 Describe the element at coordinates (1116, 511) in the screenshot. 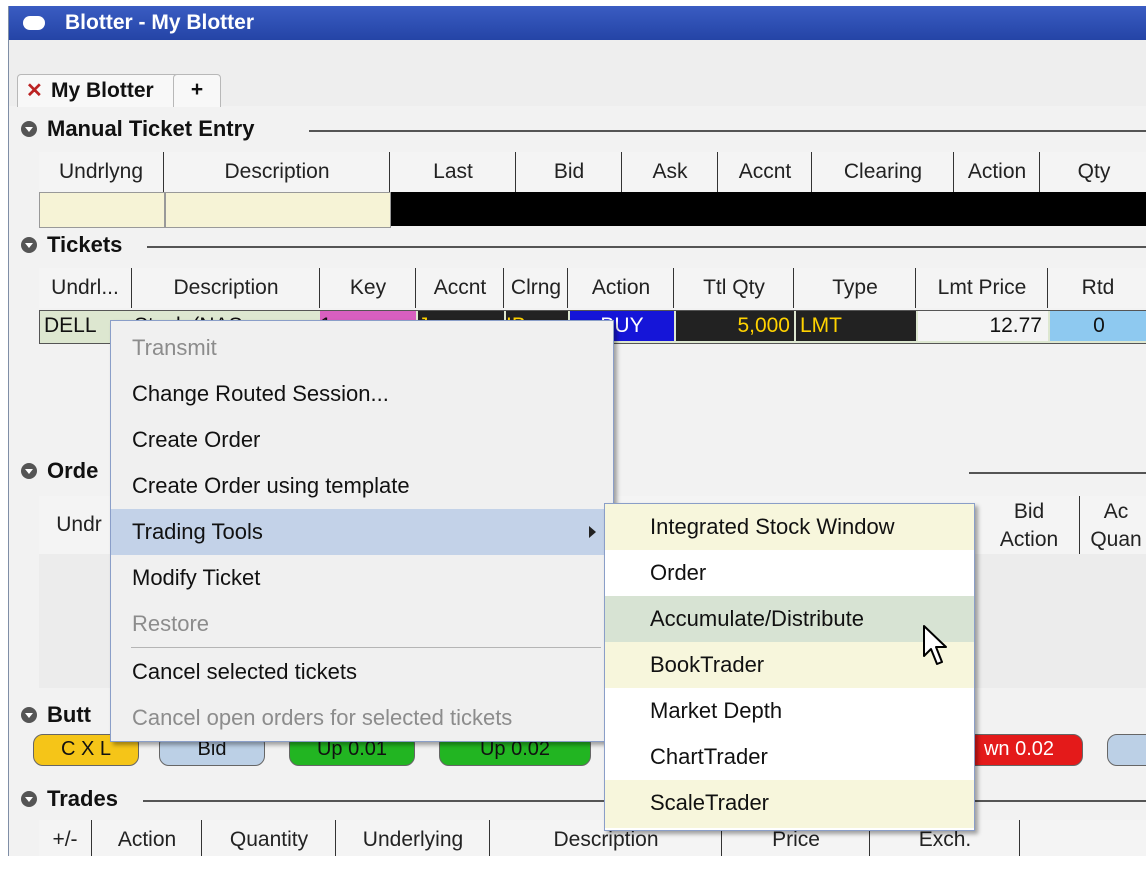

I see `col-ac-line1: Ac` at that location.